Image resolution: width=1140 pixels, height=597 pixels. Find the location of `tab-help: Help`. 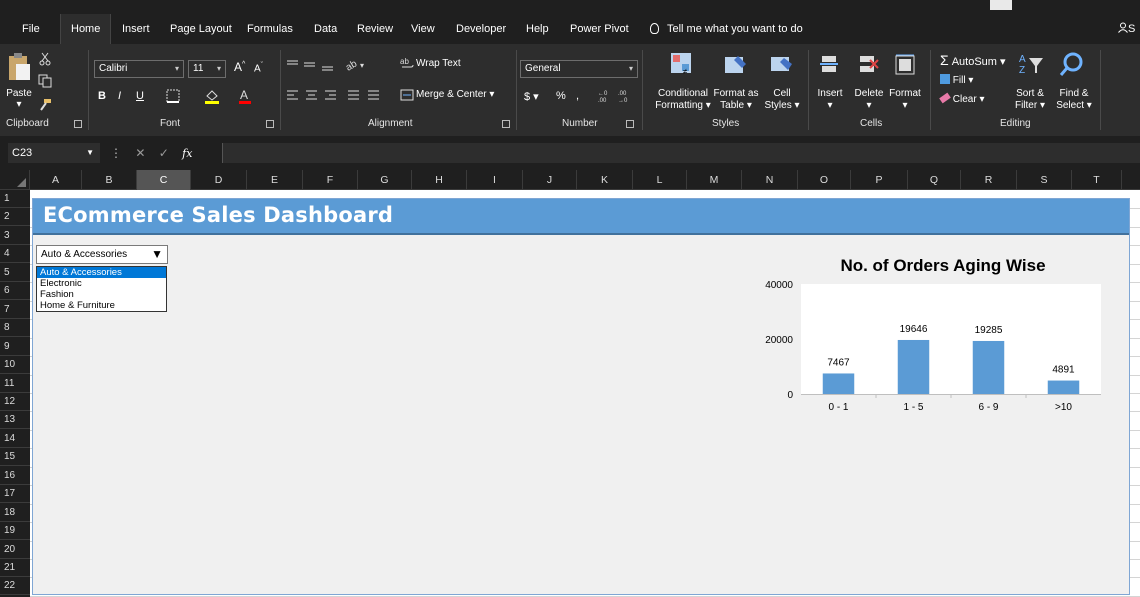

tab-help: Help is located at coordinates (537, 29).